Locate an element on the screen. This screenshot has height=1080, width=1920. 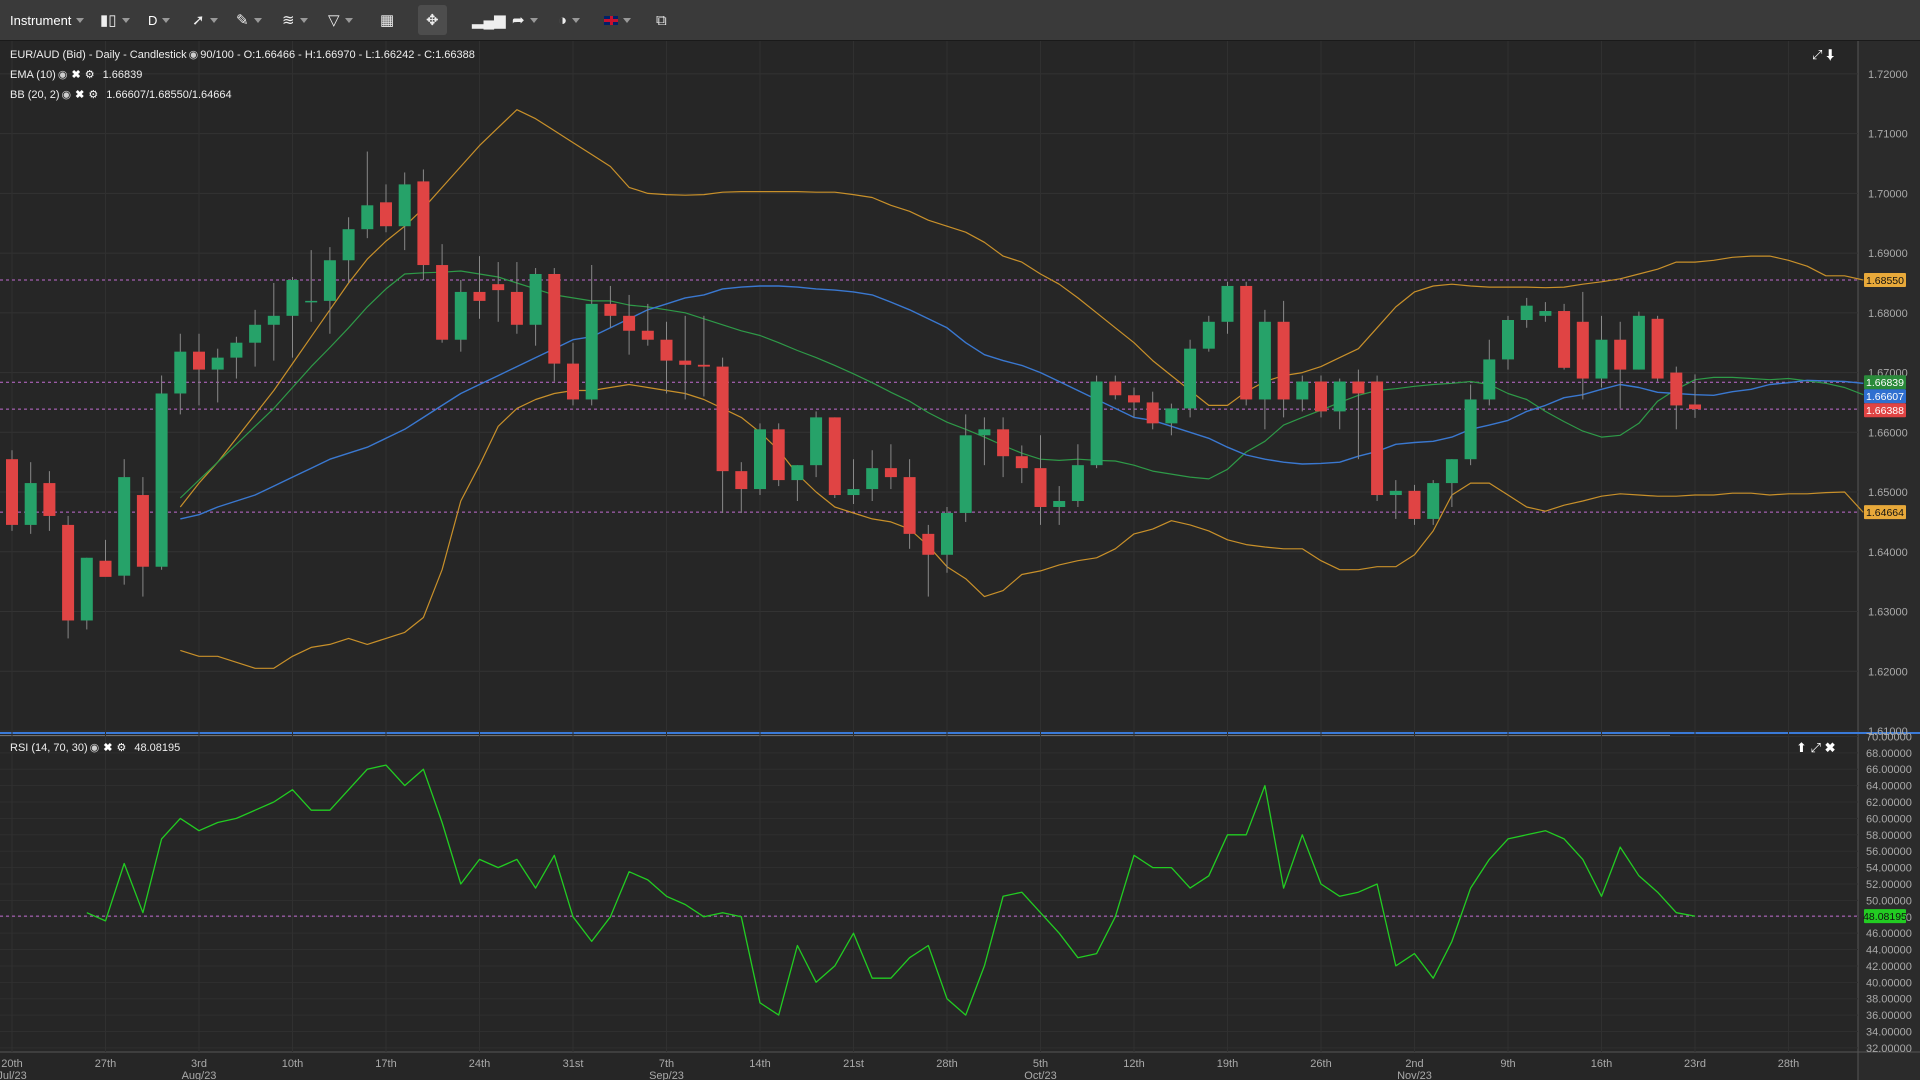
time-tick-label: 17th is located at coordinates (385, 1064).